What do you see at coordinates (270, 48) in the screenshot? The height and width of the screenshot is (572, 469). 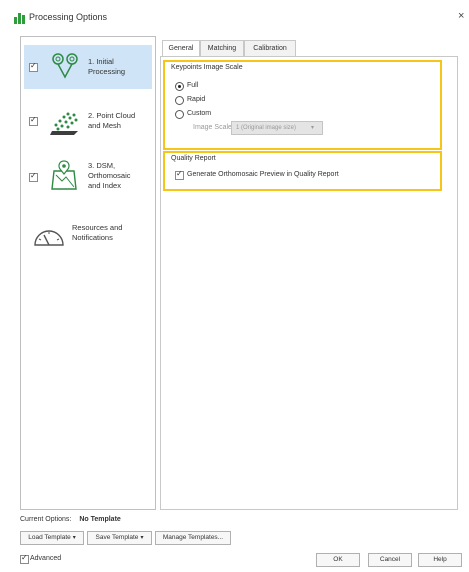 I see `tab-calibration: Calibration` at bounding box center [270, 48].